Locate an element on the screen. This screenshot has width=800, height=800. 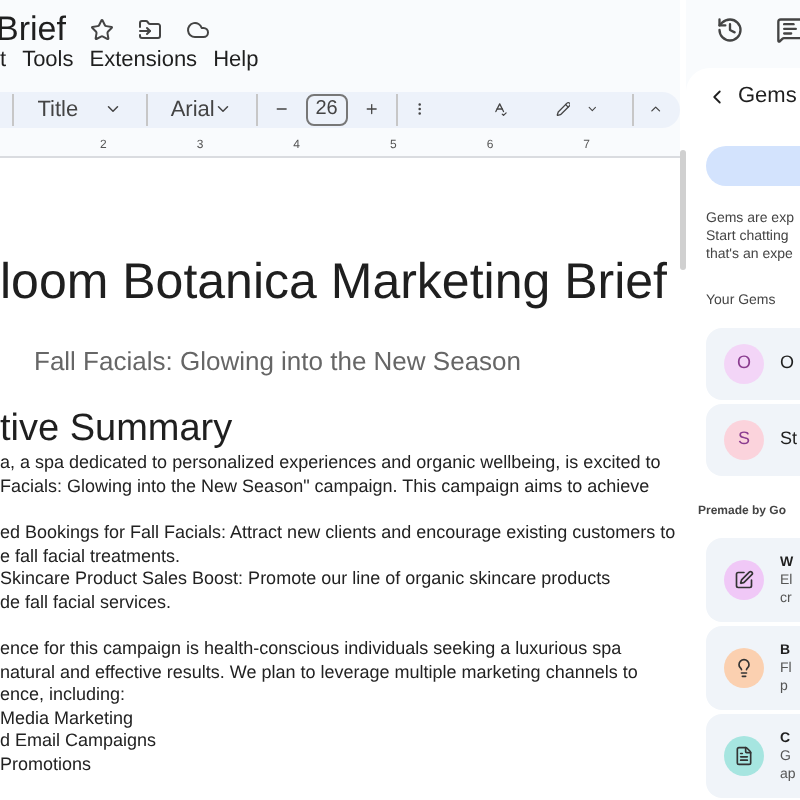
menu-item: t is located at coordinates (3, 60).